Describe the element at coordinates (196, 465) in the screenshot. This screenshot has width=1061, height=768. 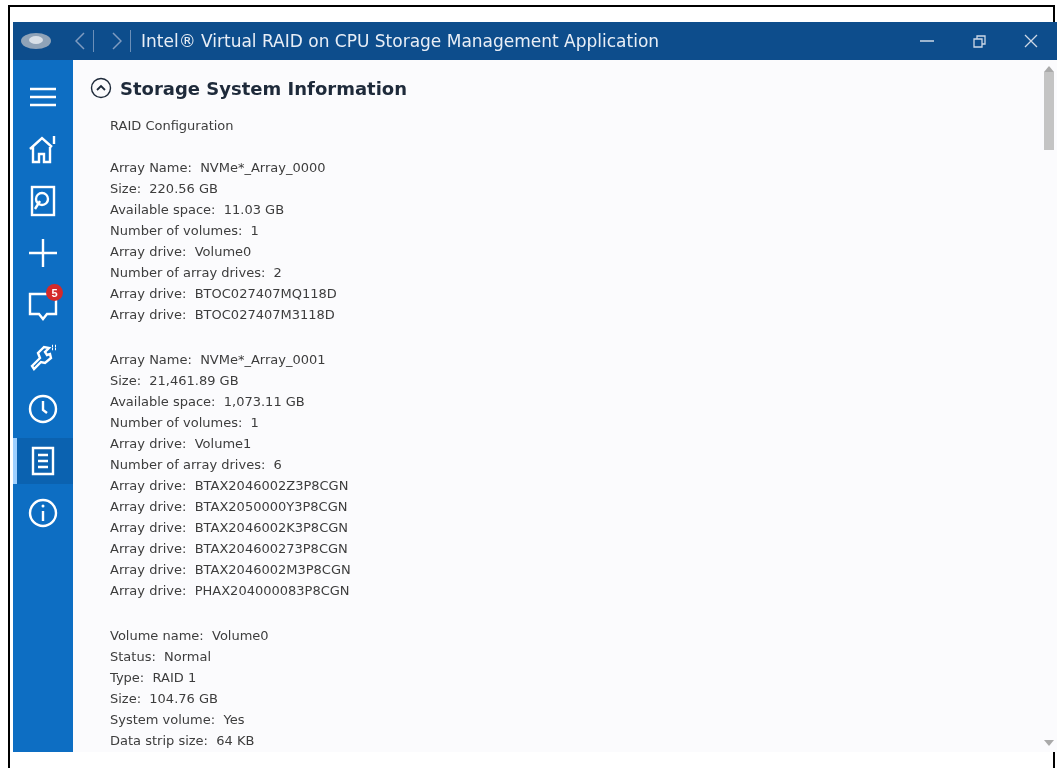
I see `info-line: Number of array drives: 6` at that location.